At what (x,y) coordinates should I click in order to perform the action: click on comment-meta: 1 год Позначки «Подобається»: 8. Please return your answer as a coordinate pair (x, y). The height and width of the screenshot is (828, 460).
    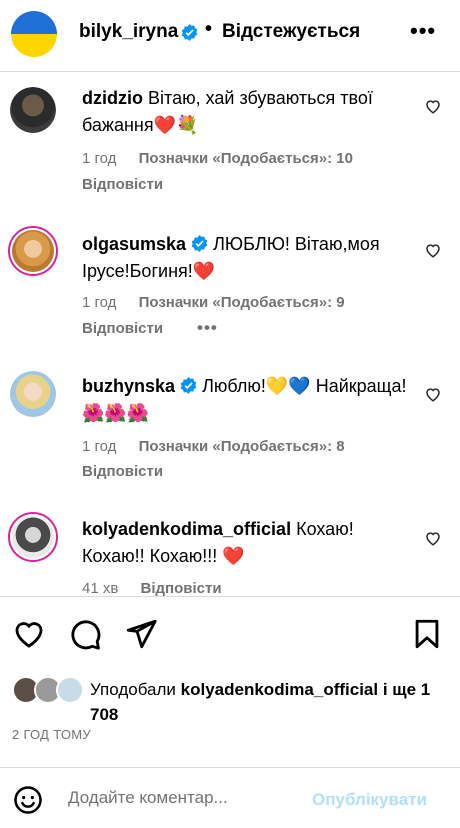
    Looking at the image, I should click on (213, 446).